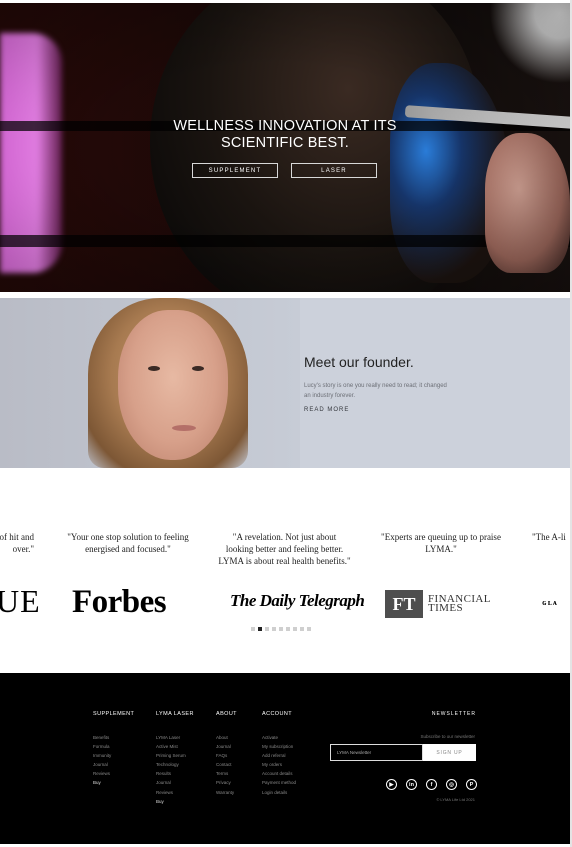  Describe the element at coordinates (226, 782) in the screenshot. I see `footer-link: Privacy` at that location.